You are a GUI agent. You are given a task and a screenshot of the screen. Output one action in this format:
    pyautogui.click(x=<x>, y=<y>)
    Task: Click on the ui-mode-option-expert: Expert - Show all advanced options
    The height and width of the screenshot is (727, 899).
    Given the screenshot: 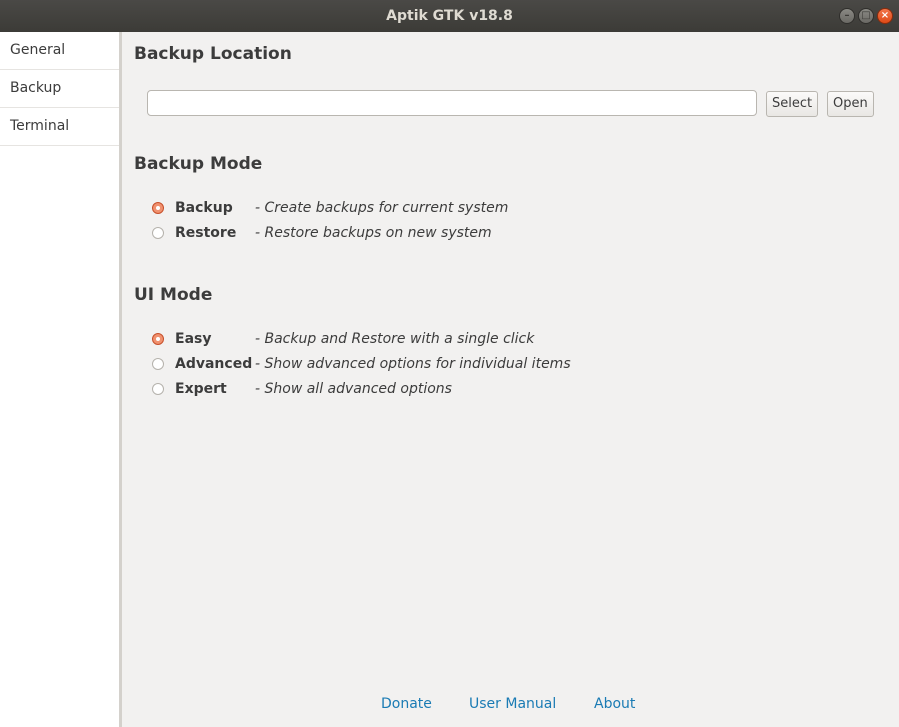 What is the action you would take?
    pyautogui.click(x=302, y=389)
    